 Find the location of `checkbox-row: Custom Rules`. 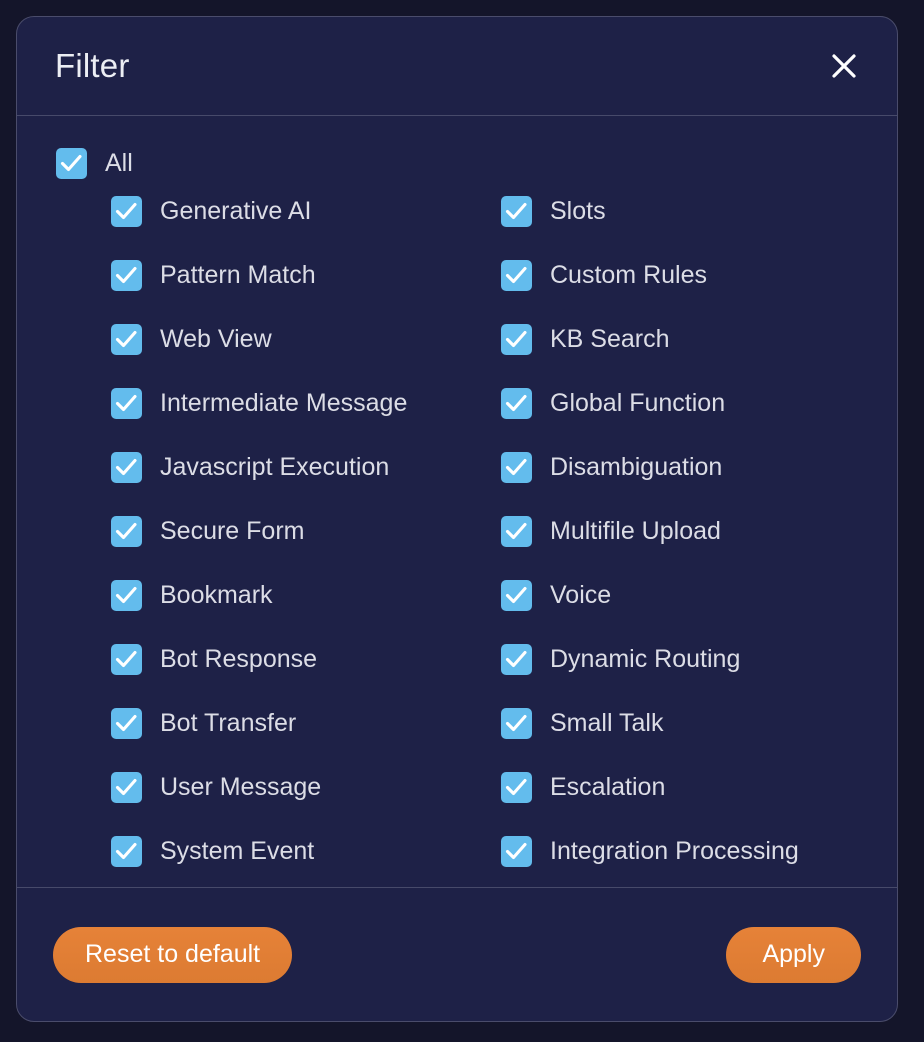

checkbox-row: Custom Rules is located at coordinates (699, 275).